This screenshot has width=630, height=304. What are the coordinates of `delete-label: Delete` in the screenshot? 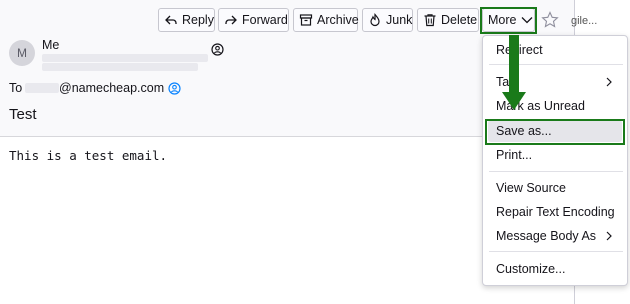 It's located at (459, 20).